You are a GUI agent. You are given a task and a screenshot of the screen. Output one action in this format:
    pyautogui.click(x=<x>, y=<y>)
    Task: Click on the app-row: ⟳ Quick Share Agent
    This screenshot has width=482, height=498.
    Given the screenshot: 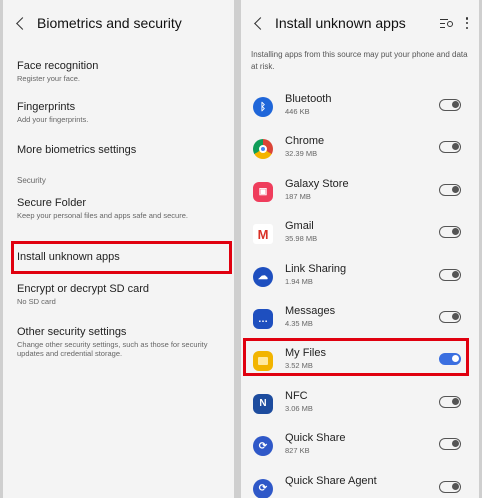 What is the action you would take?
    pyautogui.click(x=360, y=484)
    